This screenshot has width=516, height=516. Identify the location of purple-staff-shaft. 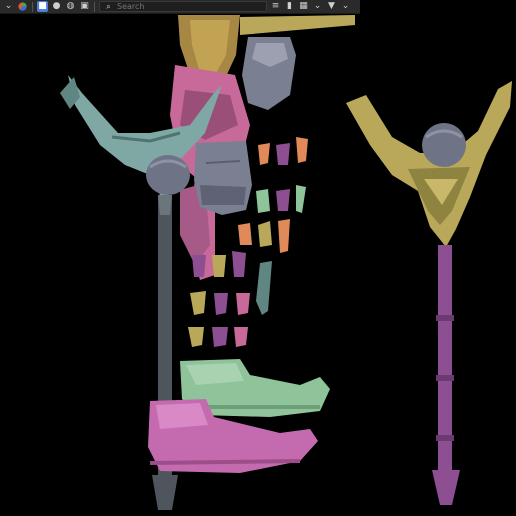
(446, 375).